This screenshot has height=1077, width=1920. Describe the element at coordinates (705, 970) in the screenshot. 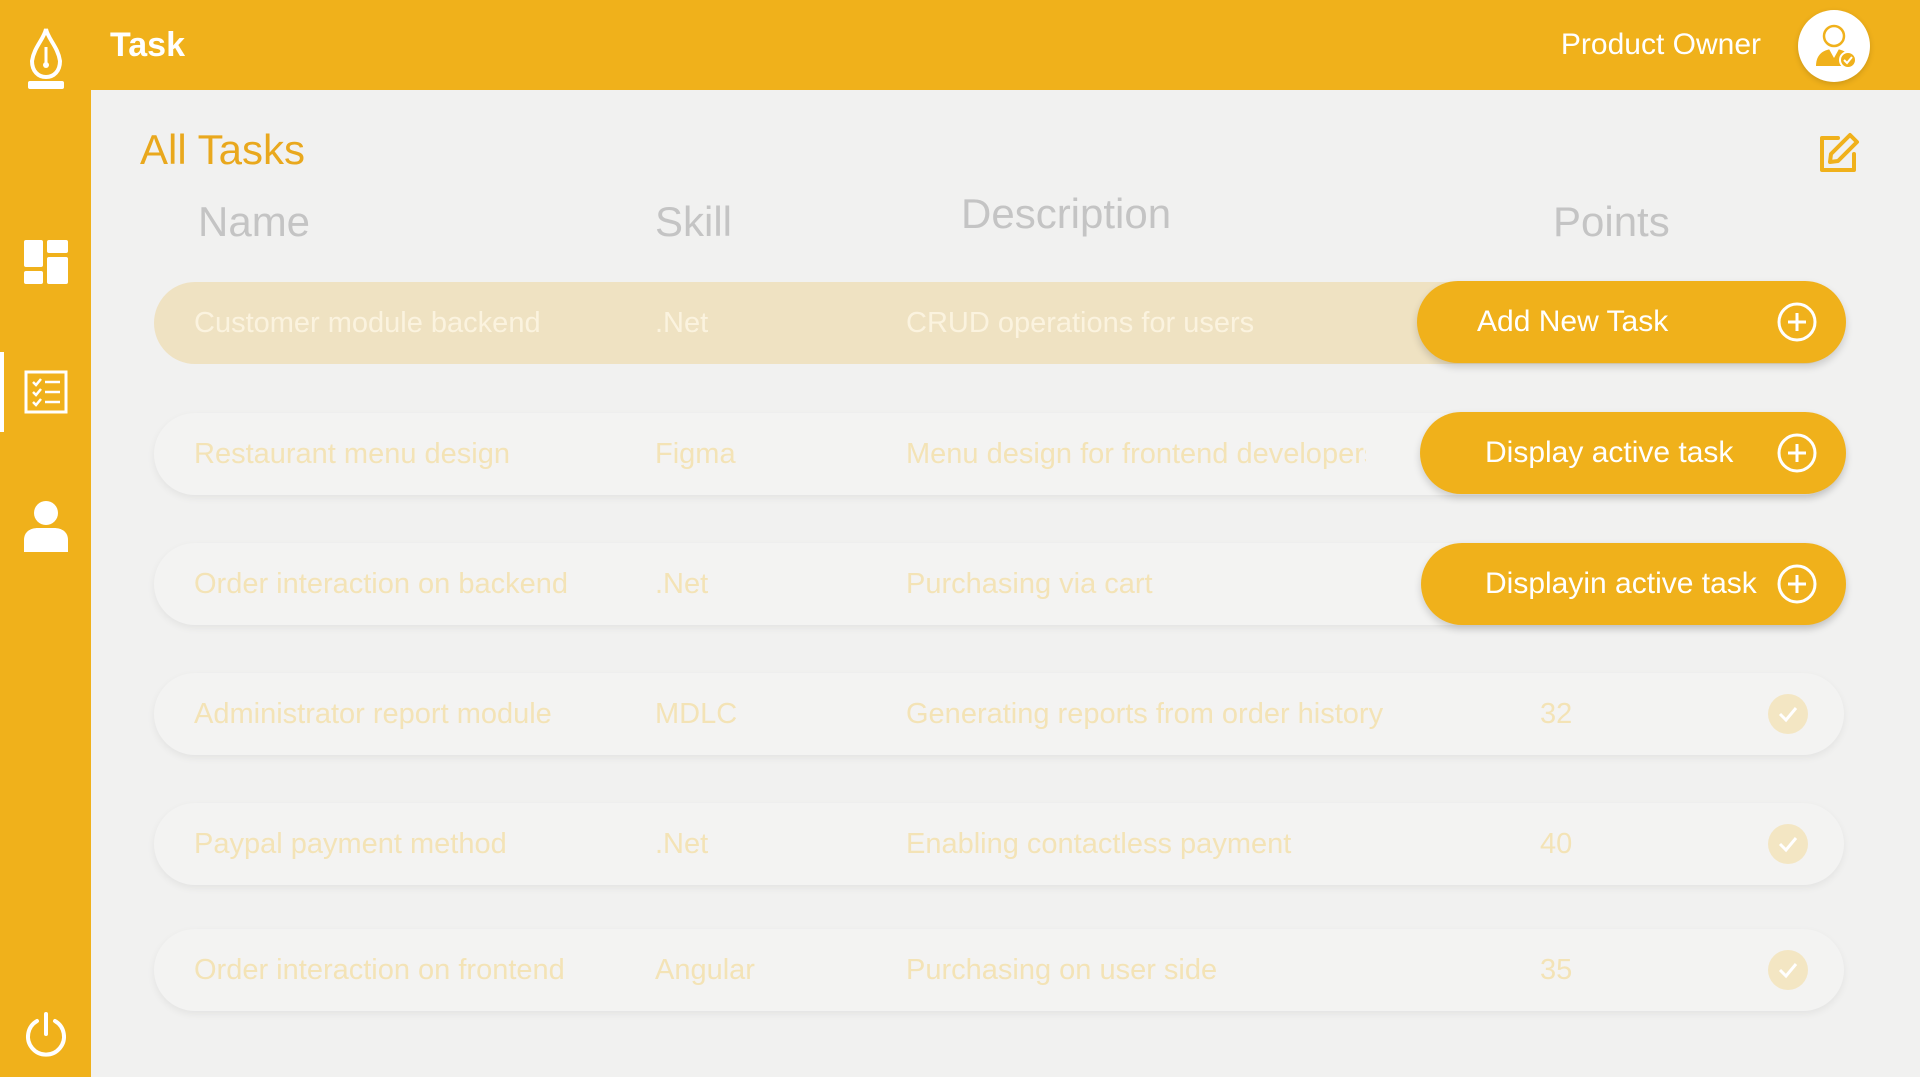

I see `task-skill: Angular` at that location.